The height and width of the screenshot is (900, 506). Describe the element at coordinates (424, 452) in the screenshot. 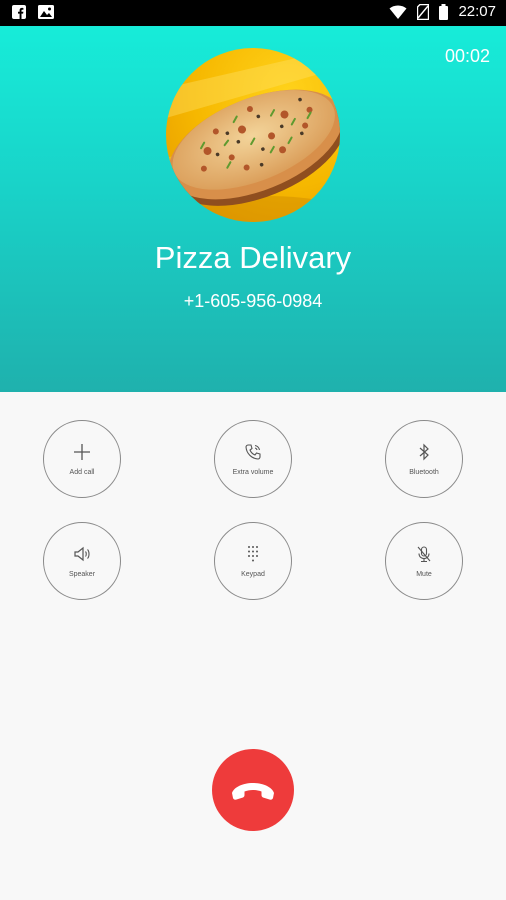

I see `bluetooth-icon` at that location.